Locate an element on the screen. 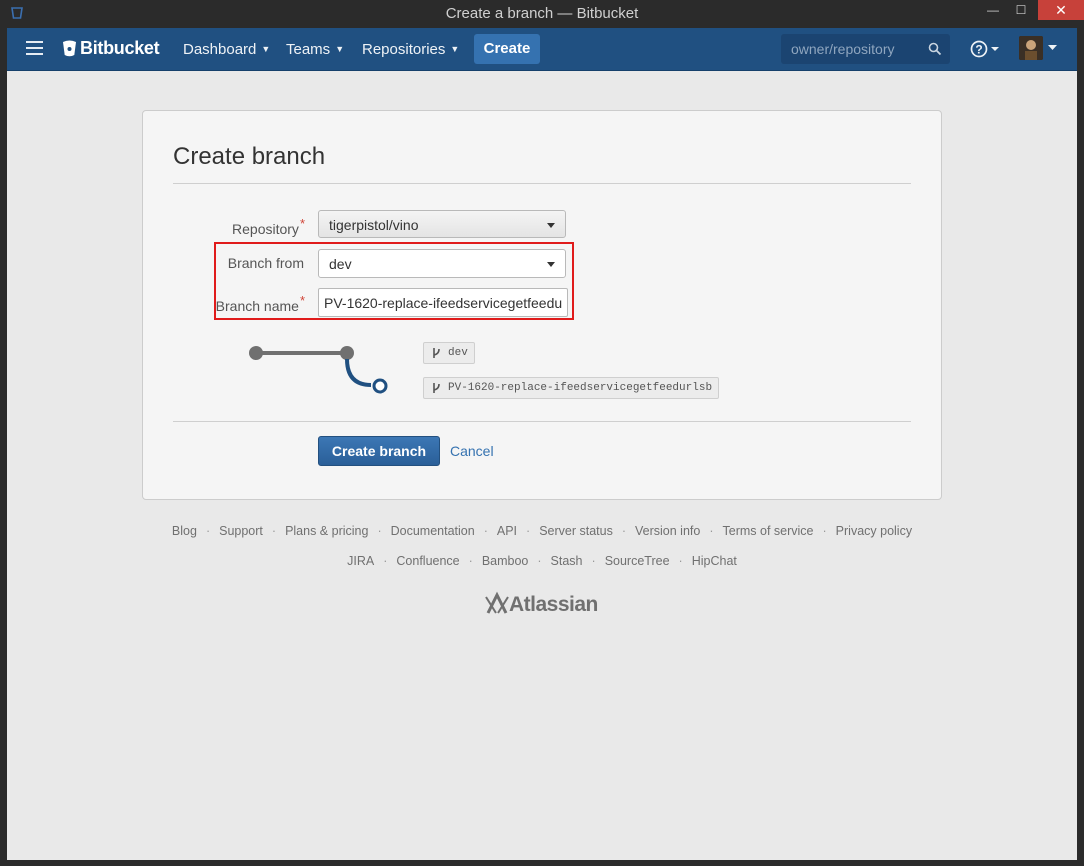 The height and width of the screenshot is (866, 1084). atlassian-logo-icon is located at coordinates (497, 602).